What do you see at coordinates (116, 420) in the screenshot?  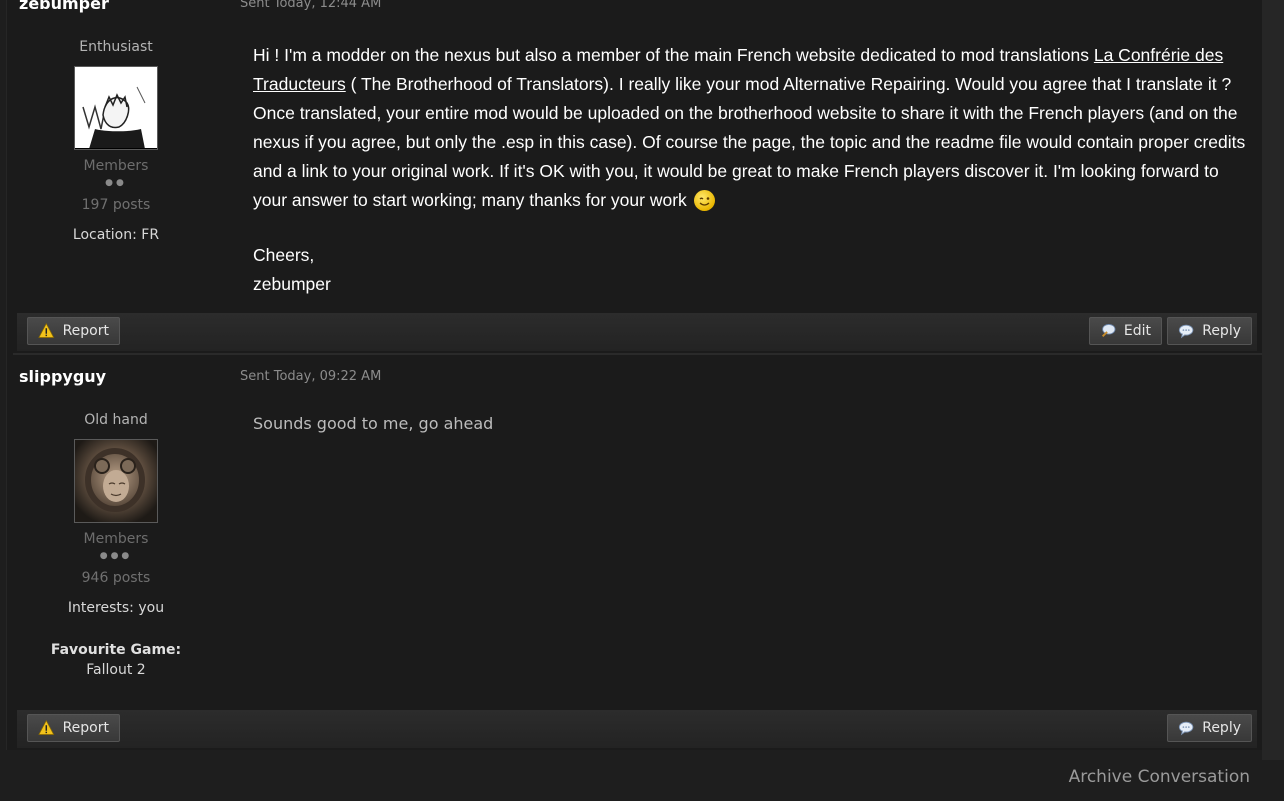 I see `author-rank: Old hand` at bounding box center [116, 420].